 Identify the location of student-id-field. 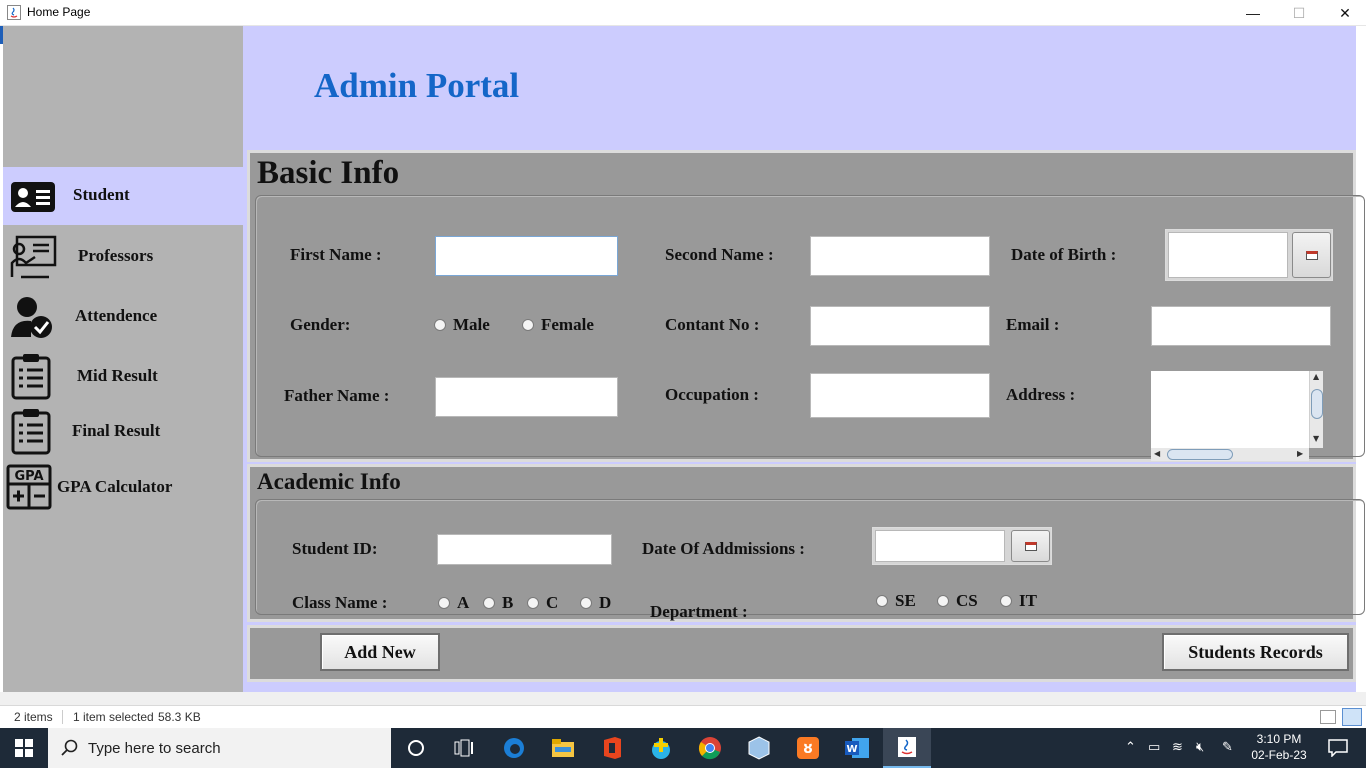
(524, 549).